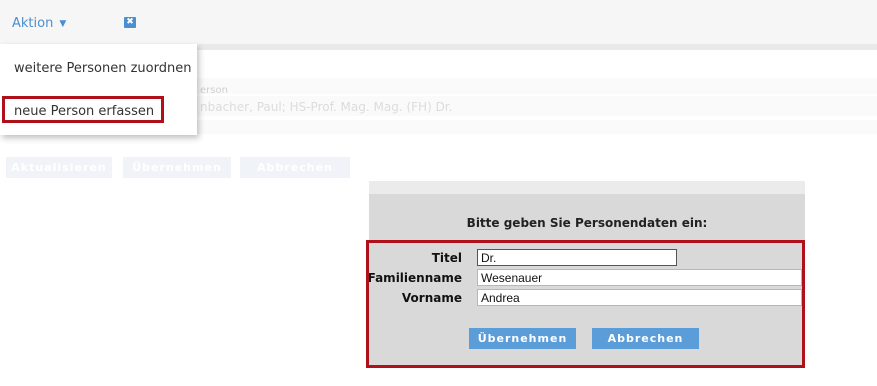 The width and height of the screenshot is (877, 386). Describe the element at coordinates (295, 167) in the screenshot. I see `bg-abbrechen-button: Abbrechen` at that location.